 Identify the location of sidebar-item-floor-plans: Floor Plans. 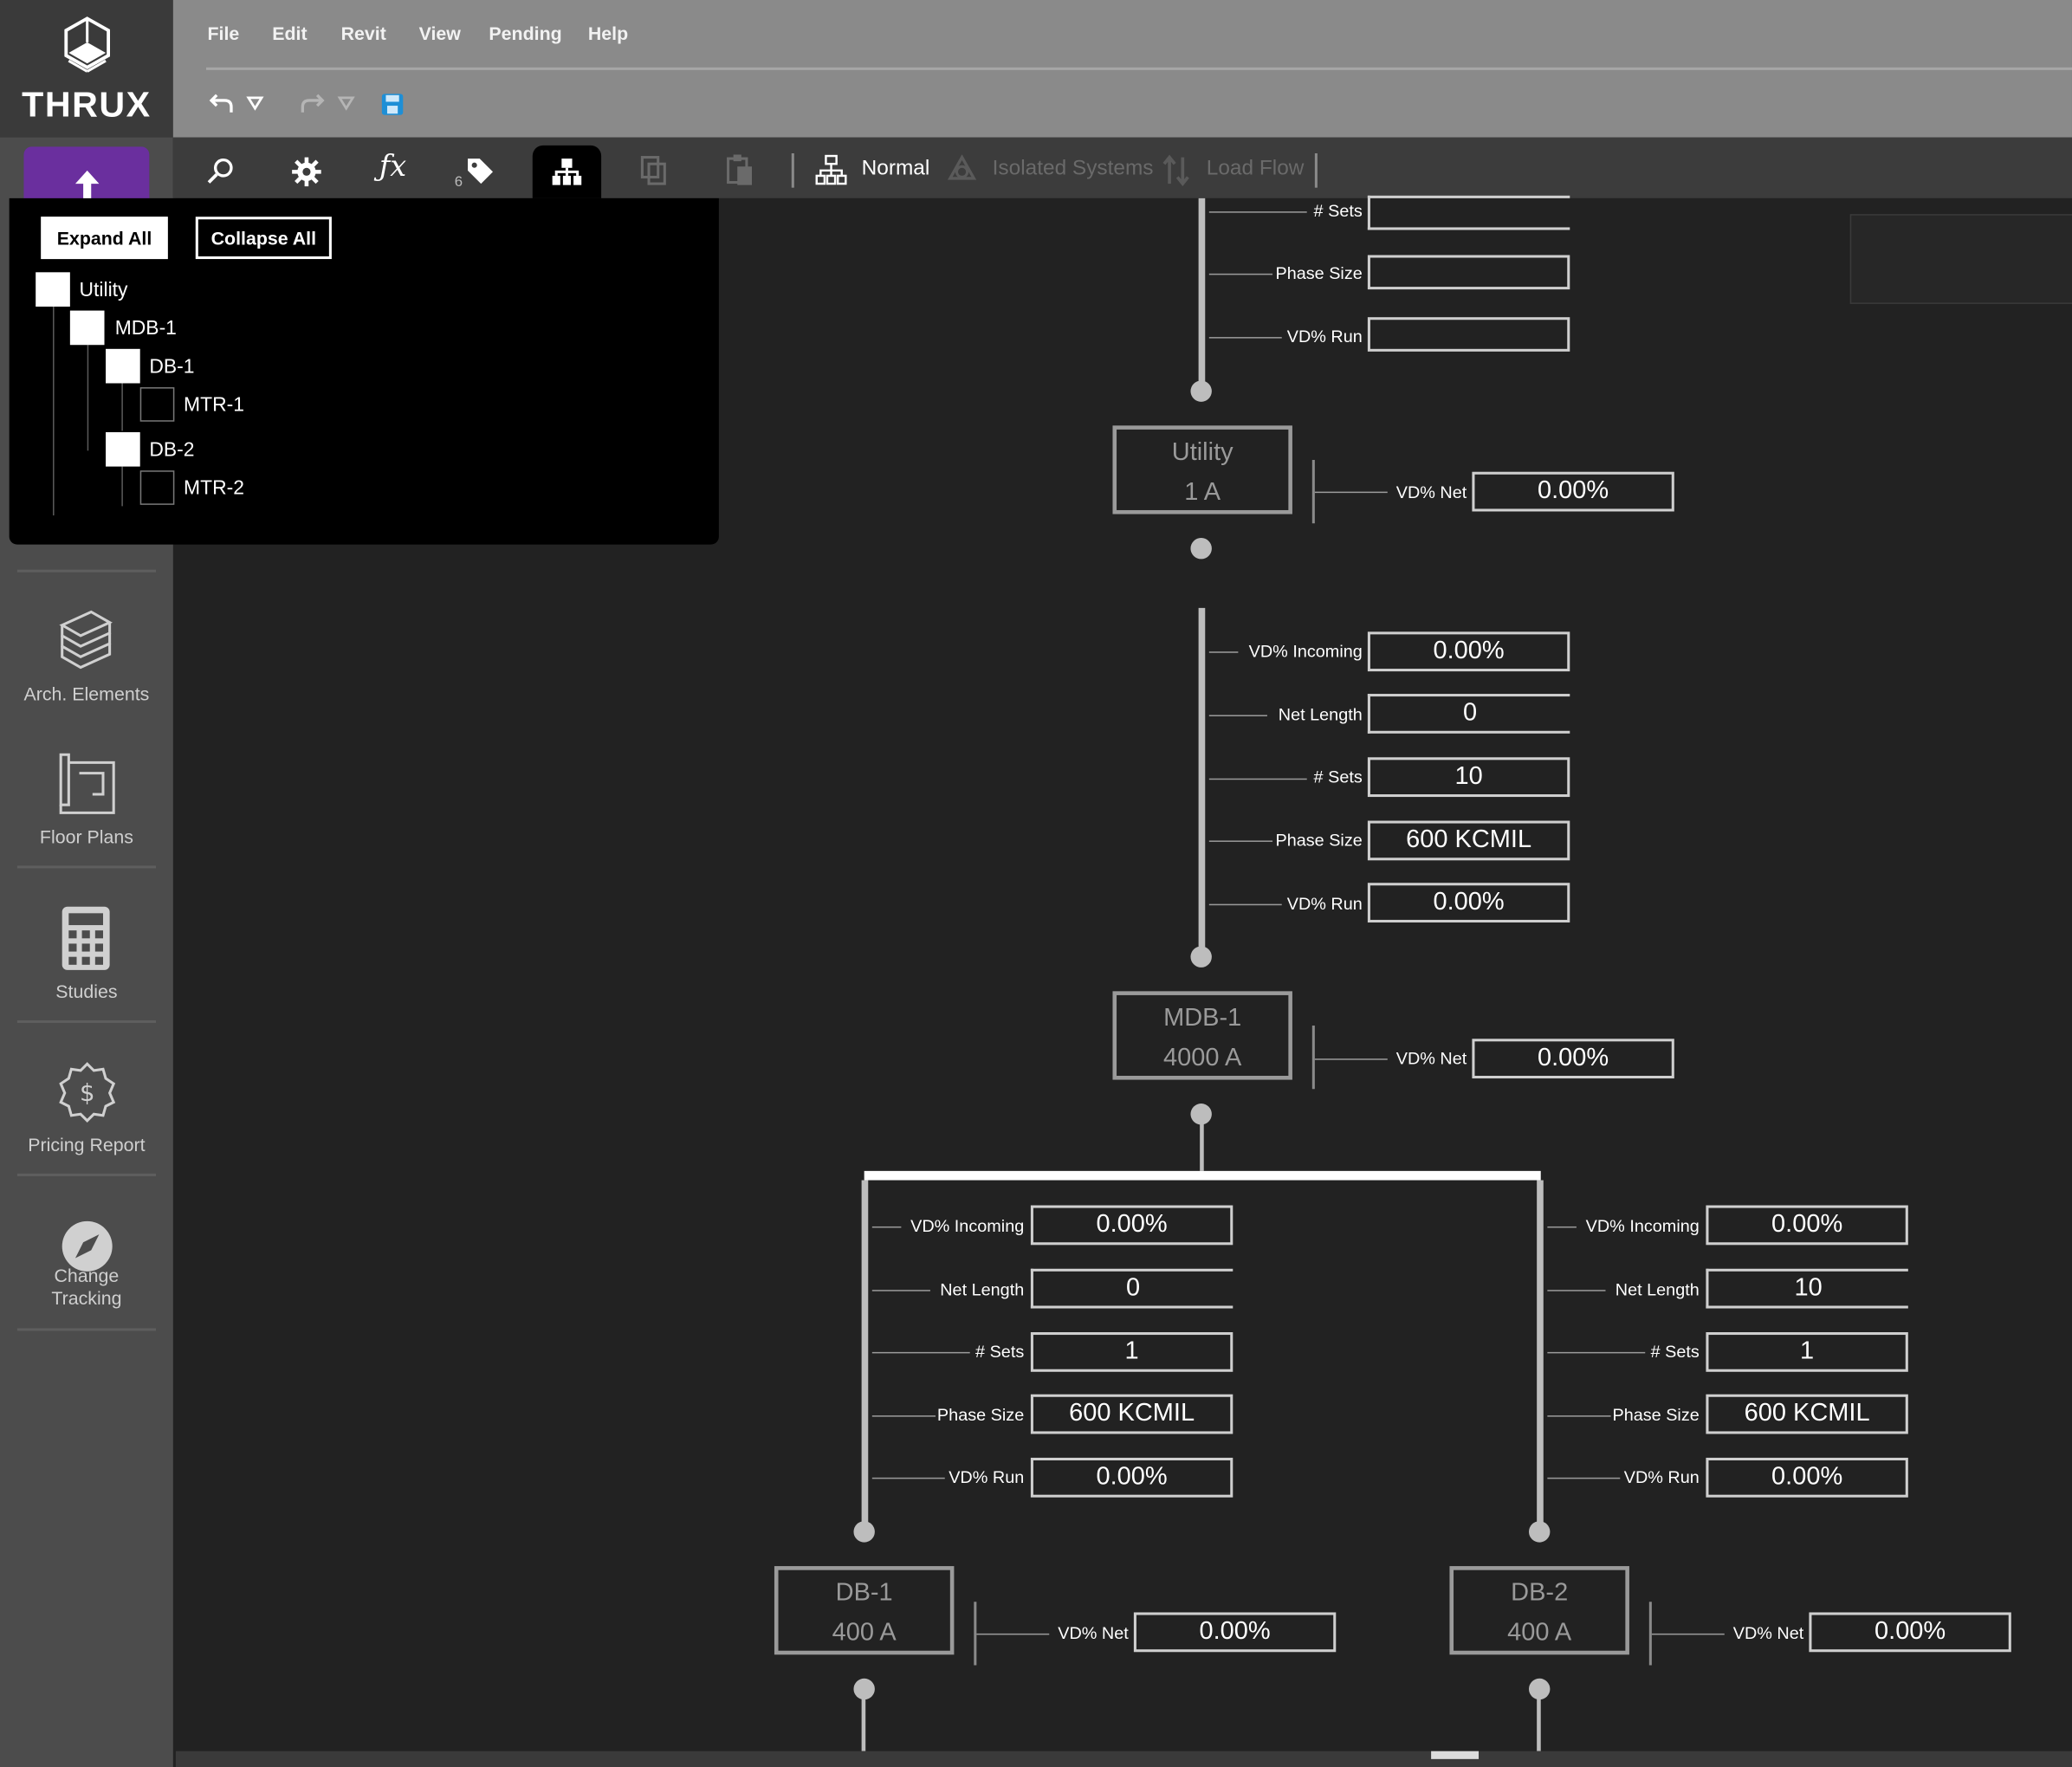
(86, 800).